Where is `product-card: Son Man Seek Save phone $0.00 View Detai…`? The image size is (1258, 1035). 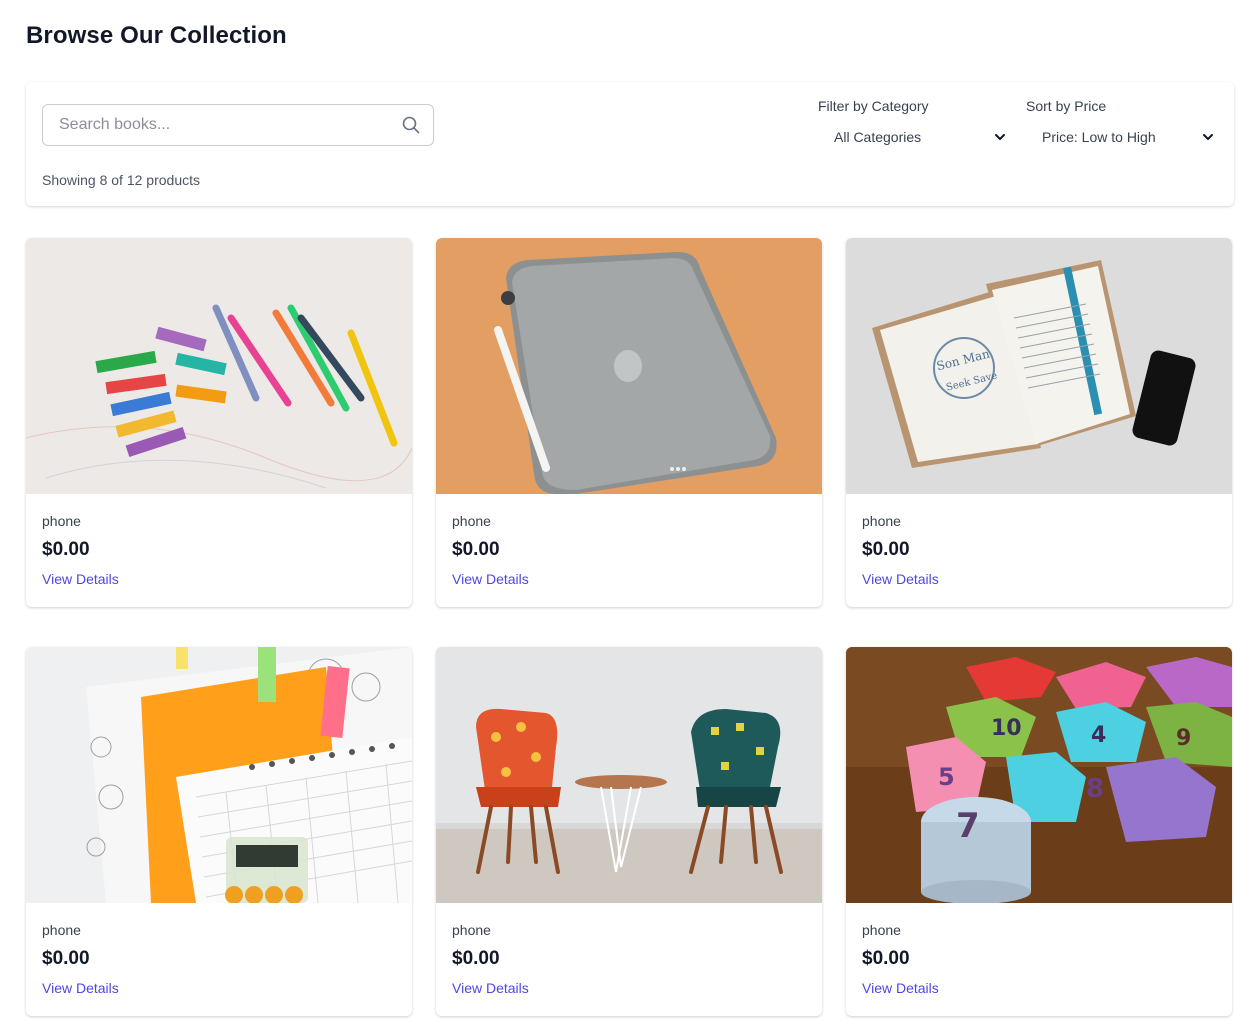 product-card: Son Man Seek Save phone $0.00 View Detai… is located at coordinates (1039, 422).